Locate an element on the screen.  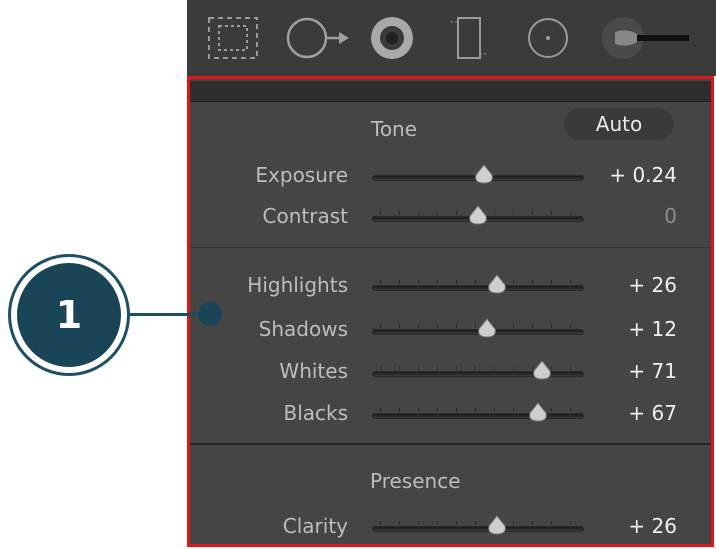
slider-value: + 71 is located at coordinates (652, 371).